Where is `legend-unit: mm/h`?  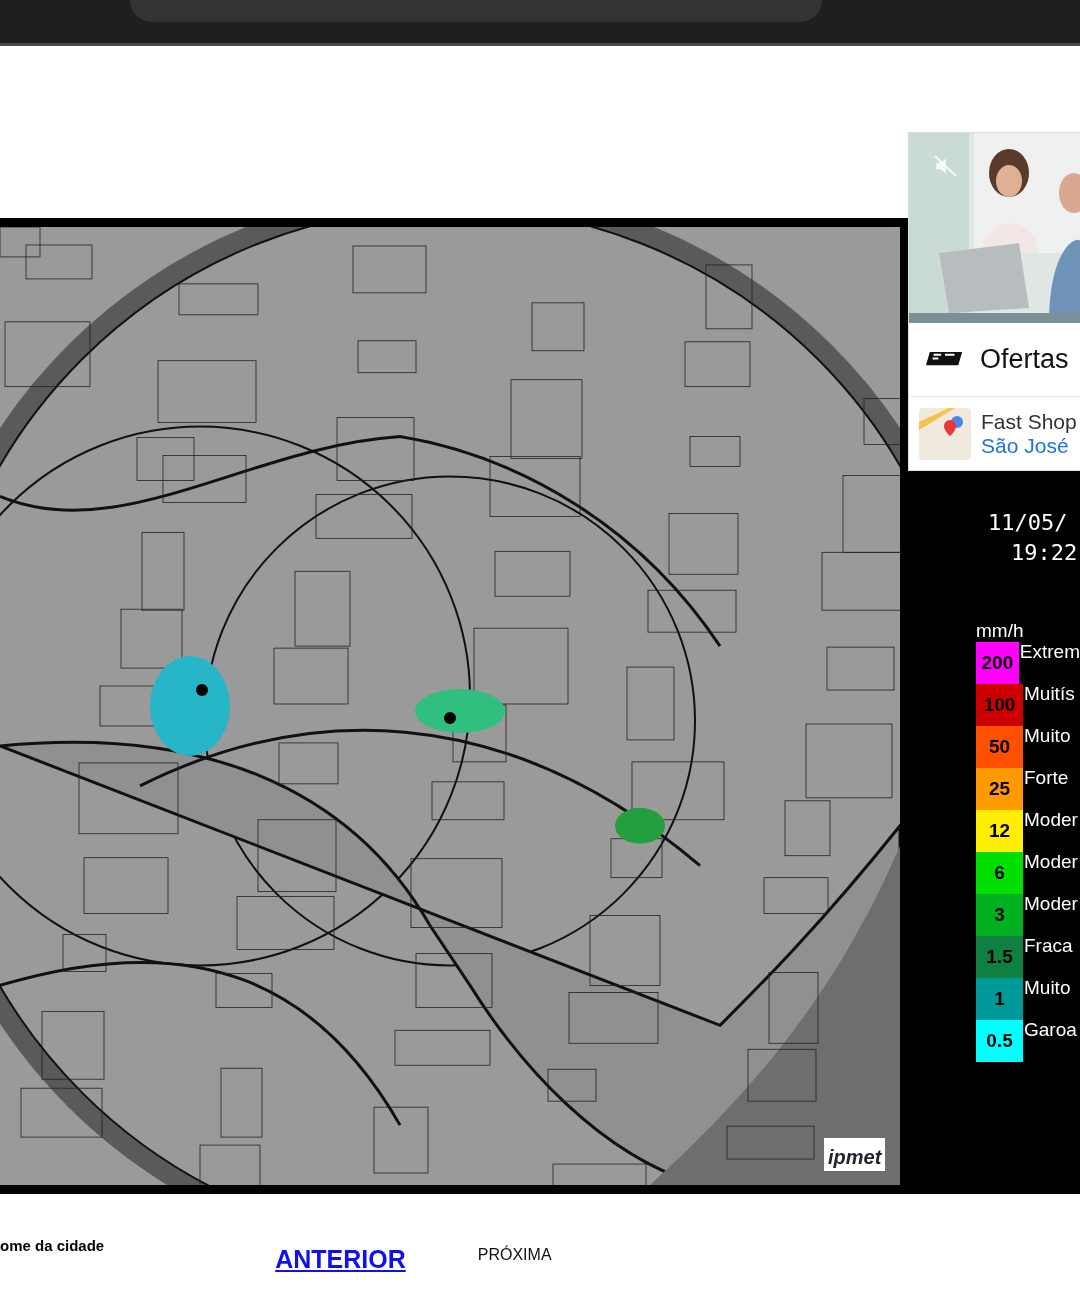 legend-unit: mm/h is located at coordinates (1000, 631).